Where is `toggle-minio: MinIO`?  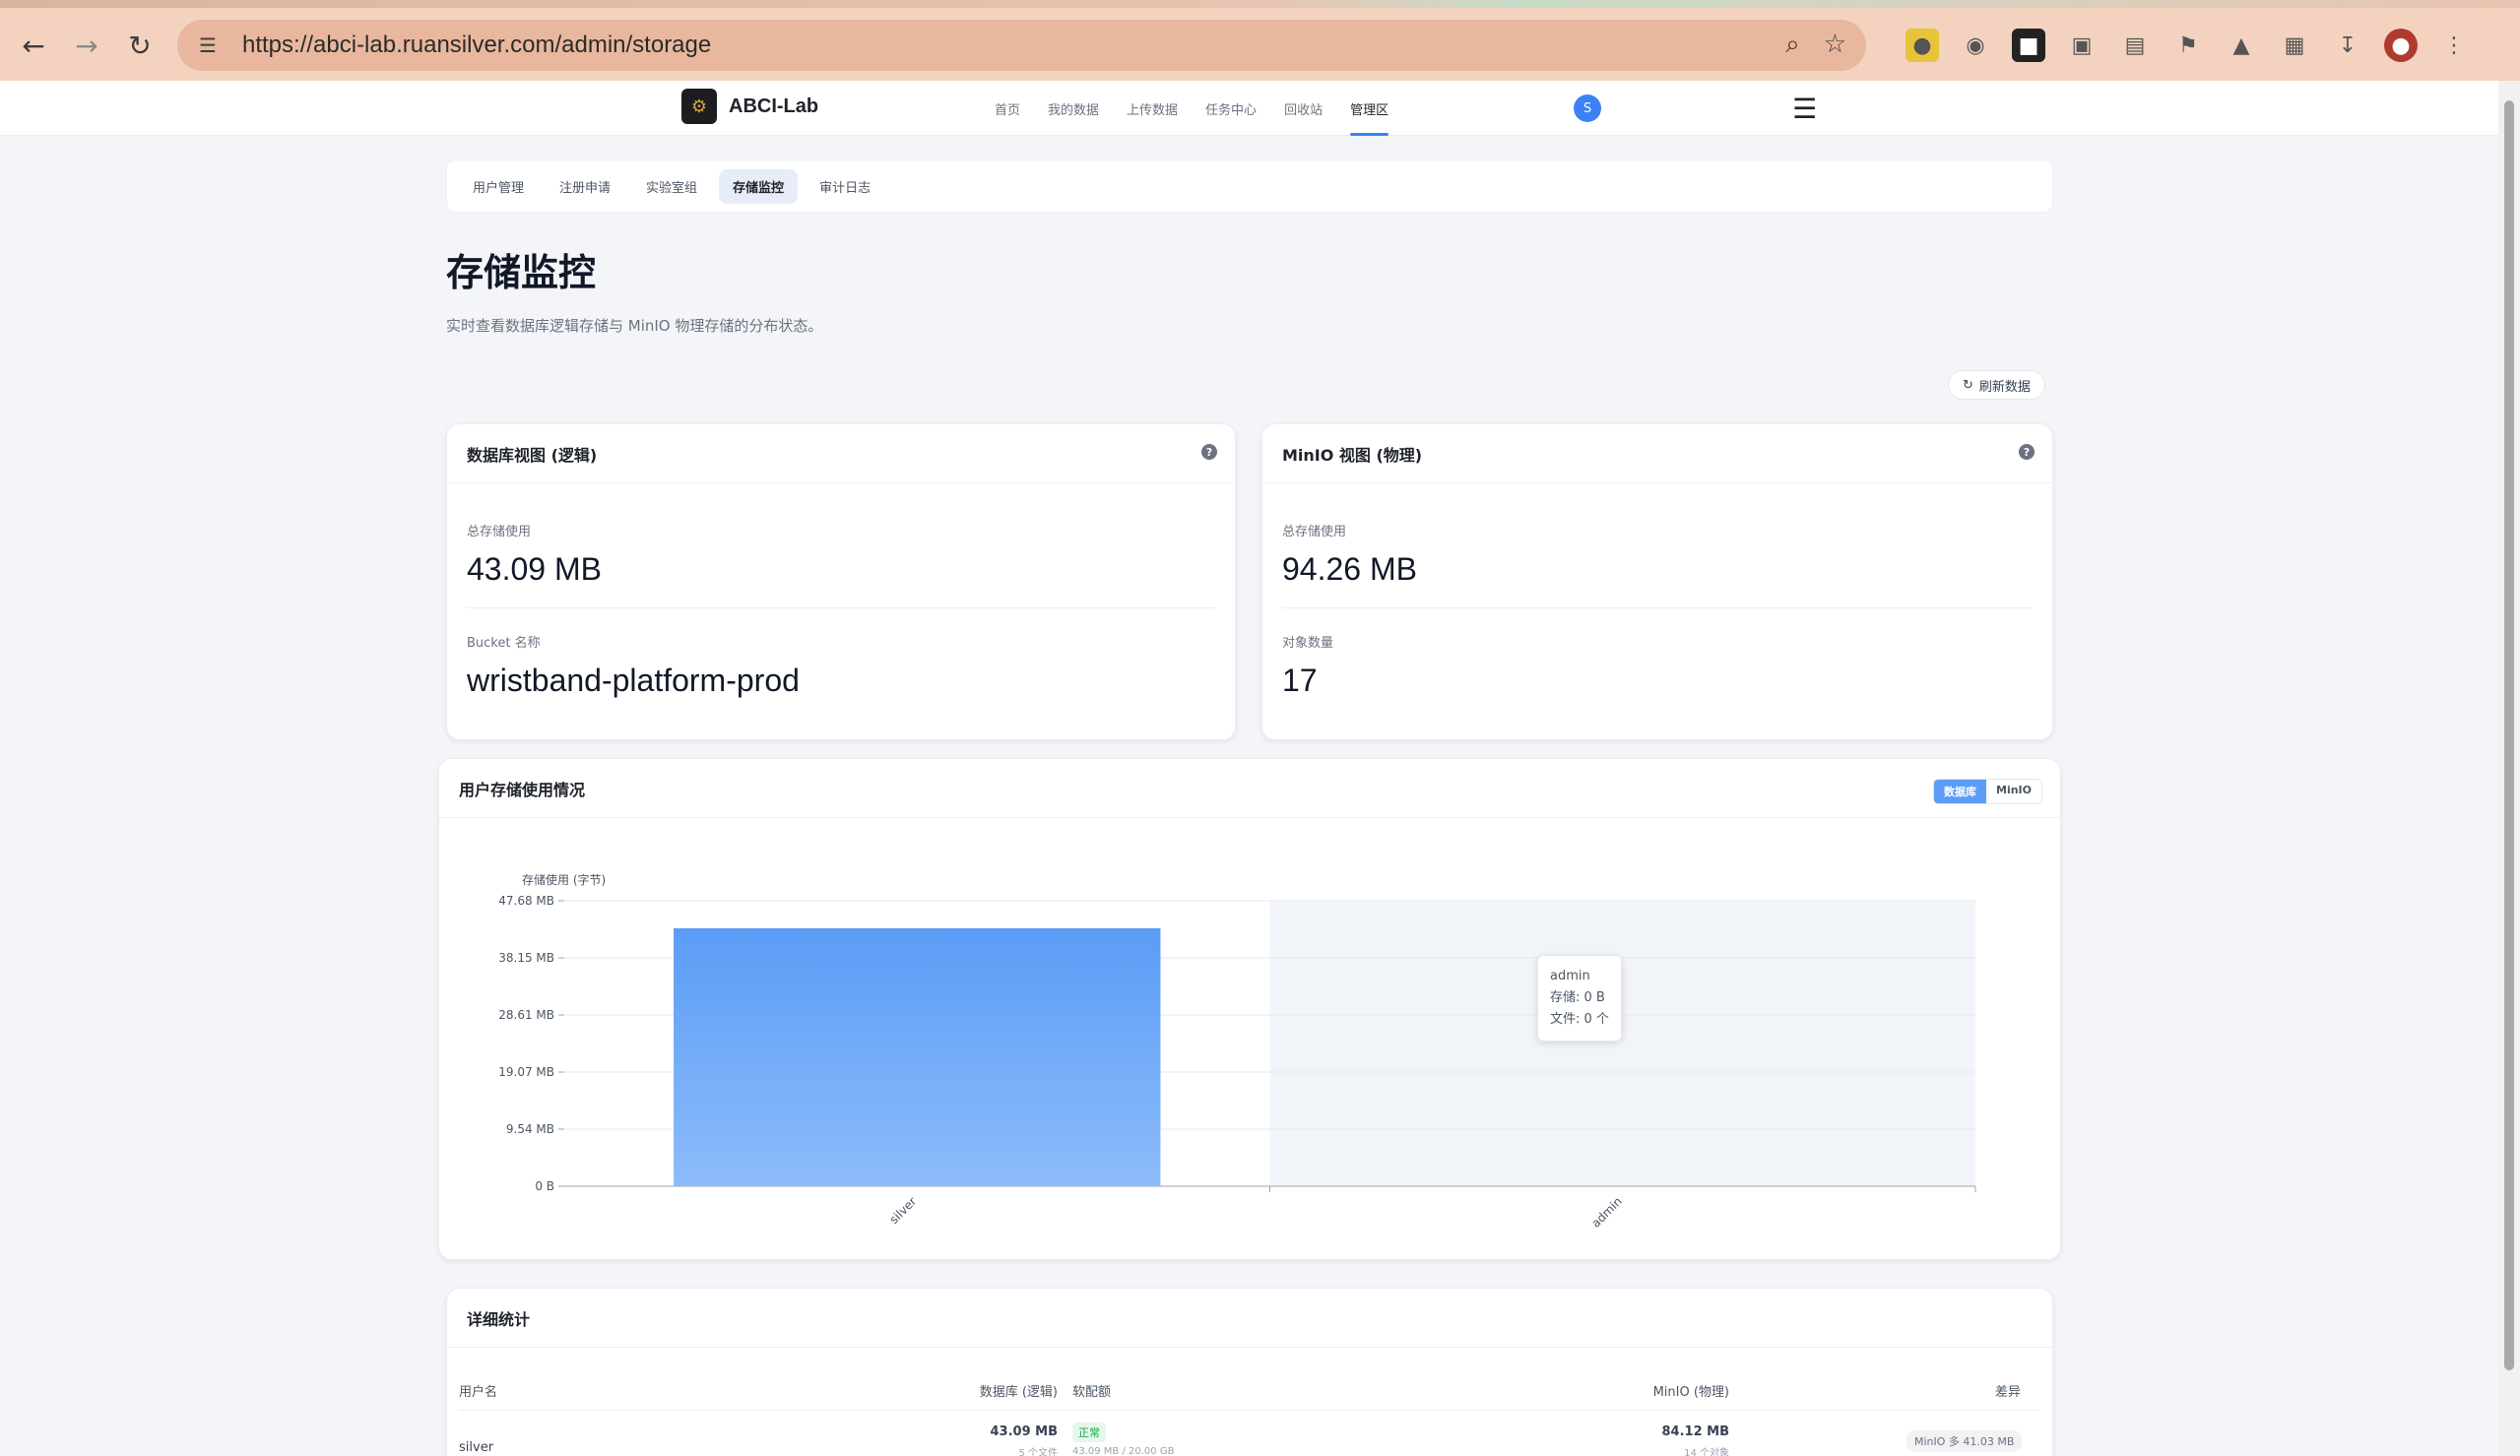 toggle-minio: MinIO is located at coordinates (2013, 791).